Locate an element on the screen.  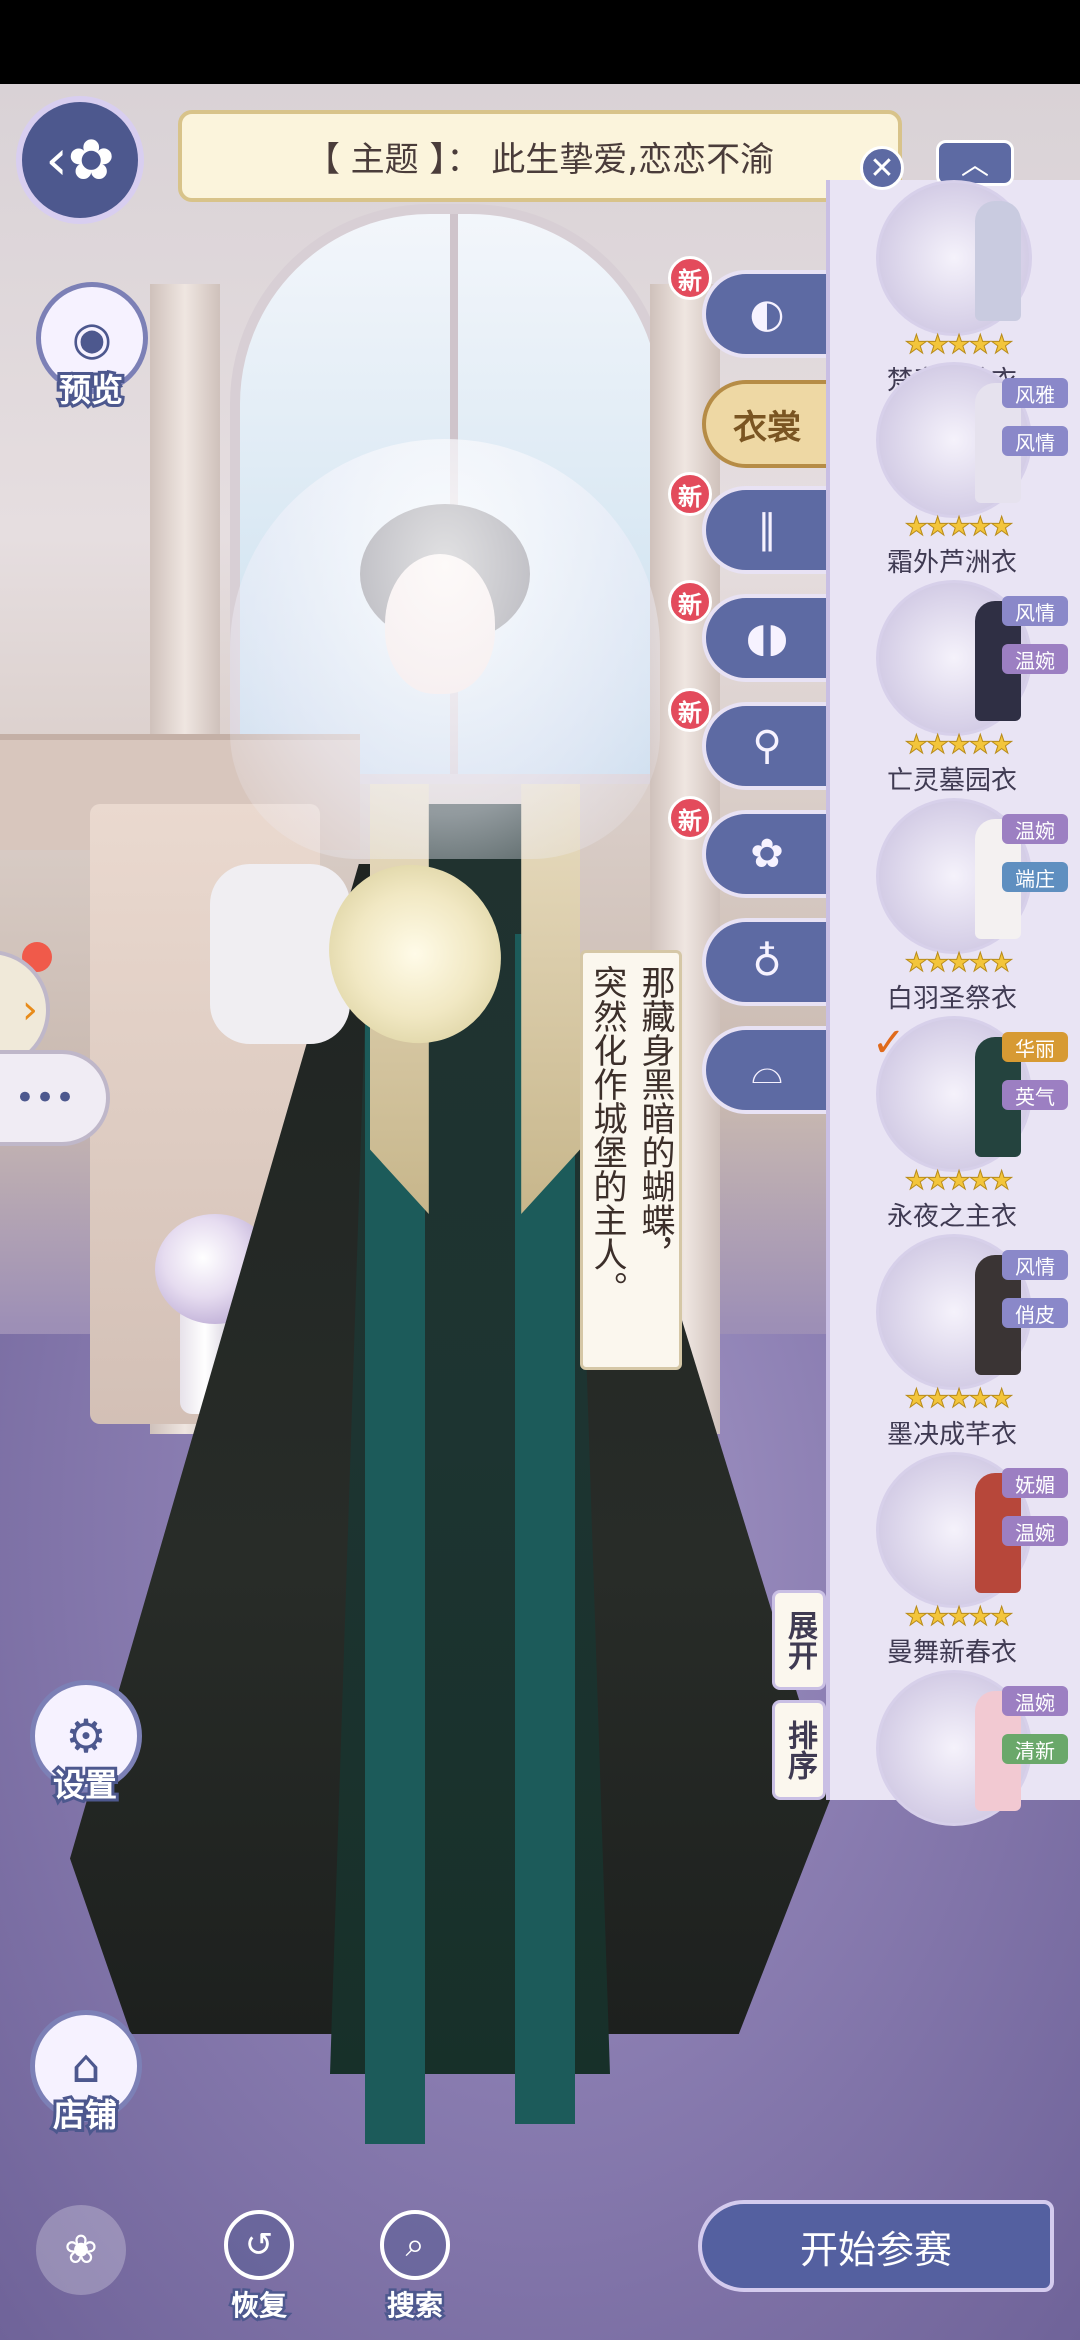
earring-icon: ⚲ is located at coordinates (767, 746).